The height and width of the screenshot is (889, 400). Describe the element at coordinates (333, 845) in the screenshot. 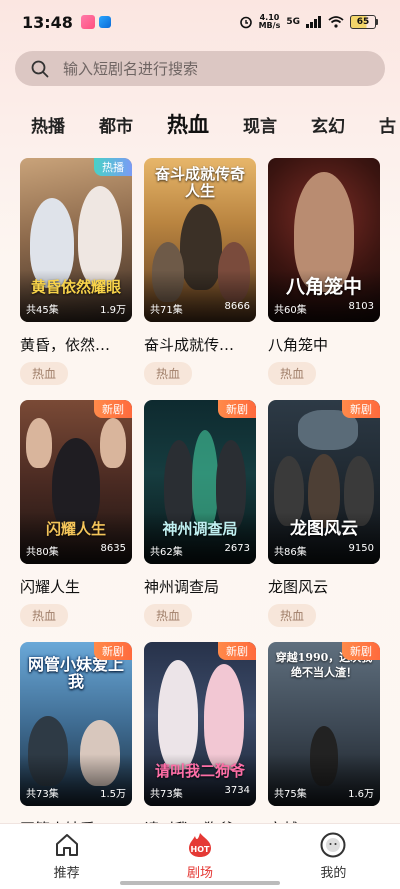

I see `profile-icon` at that location.